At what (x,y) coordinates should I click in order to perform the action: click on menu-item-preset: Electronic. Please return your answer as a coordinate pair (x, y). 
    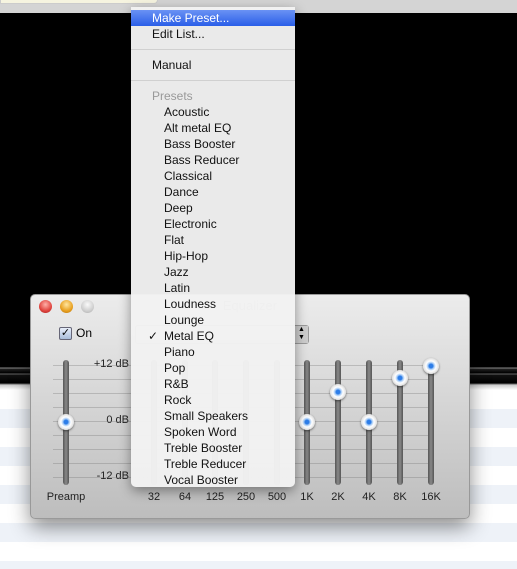
    Looking at the image, I should click on (213, 224).